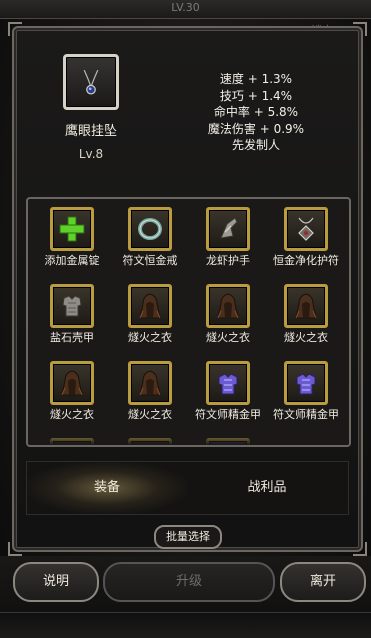 The height and width of the screenshot is (638, 371). Describe the element at coordinates (256, 128) in the screenshot. I see `stat-line: 魔法伤害 + 0.9%` at that location.